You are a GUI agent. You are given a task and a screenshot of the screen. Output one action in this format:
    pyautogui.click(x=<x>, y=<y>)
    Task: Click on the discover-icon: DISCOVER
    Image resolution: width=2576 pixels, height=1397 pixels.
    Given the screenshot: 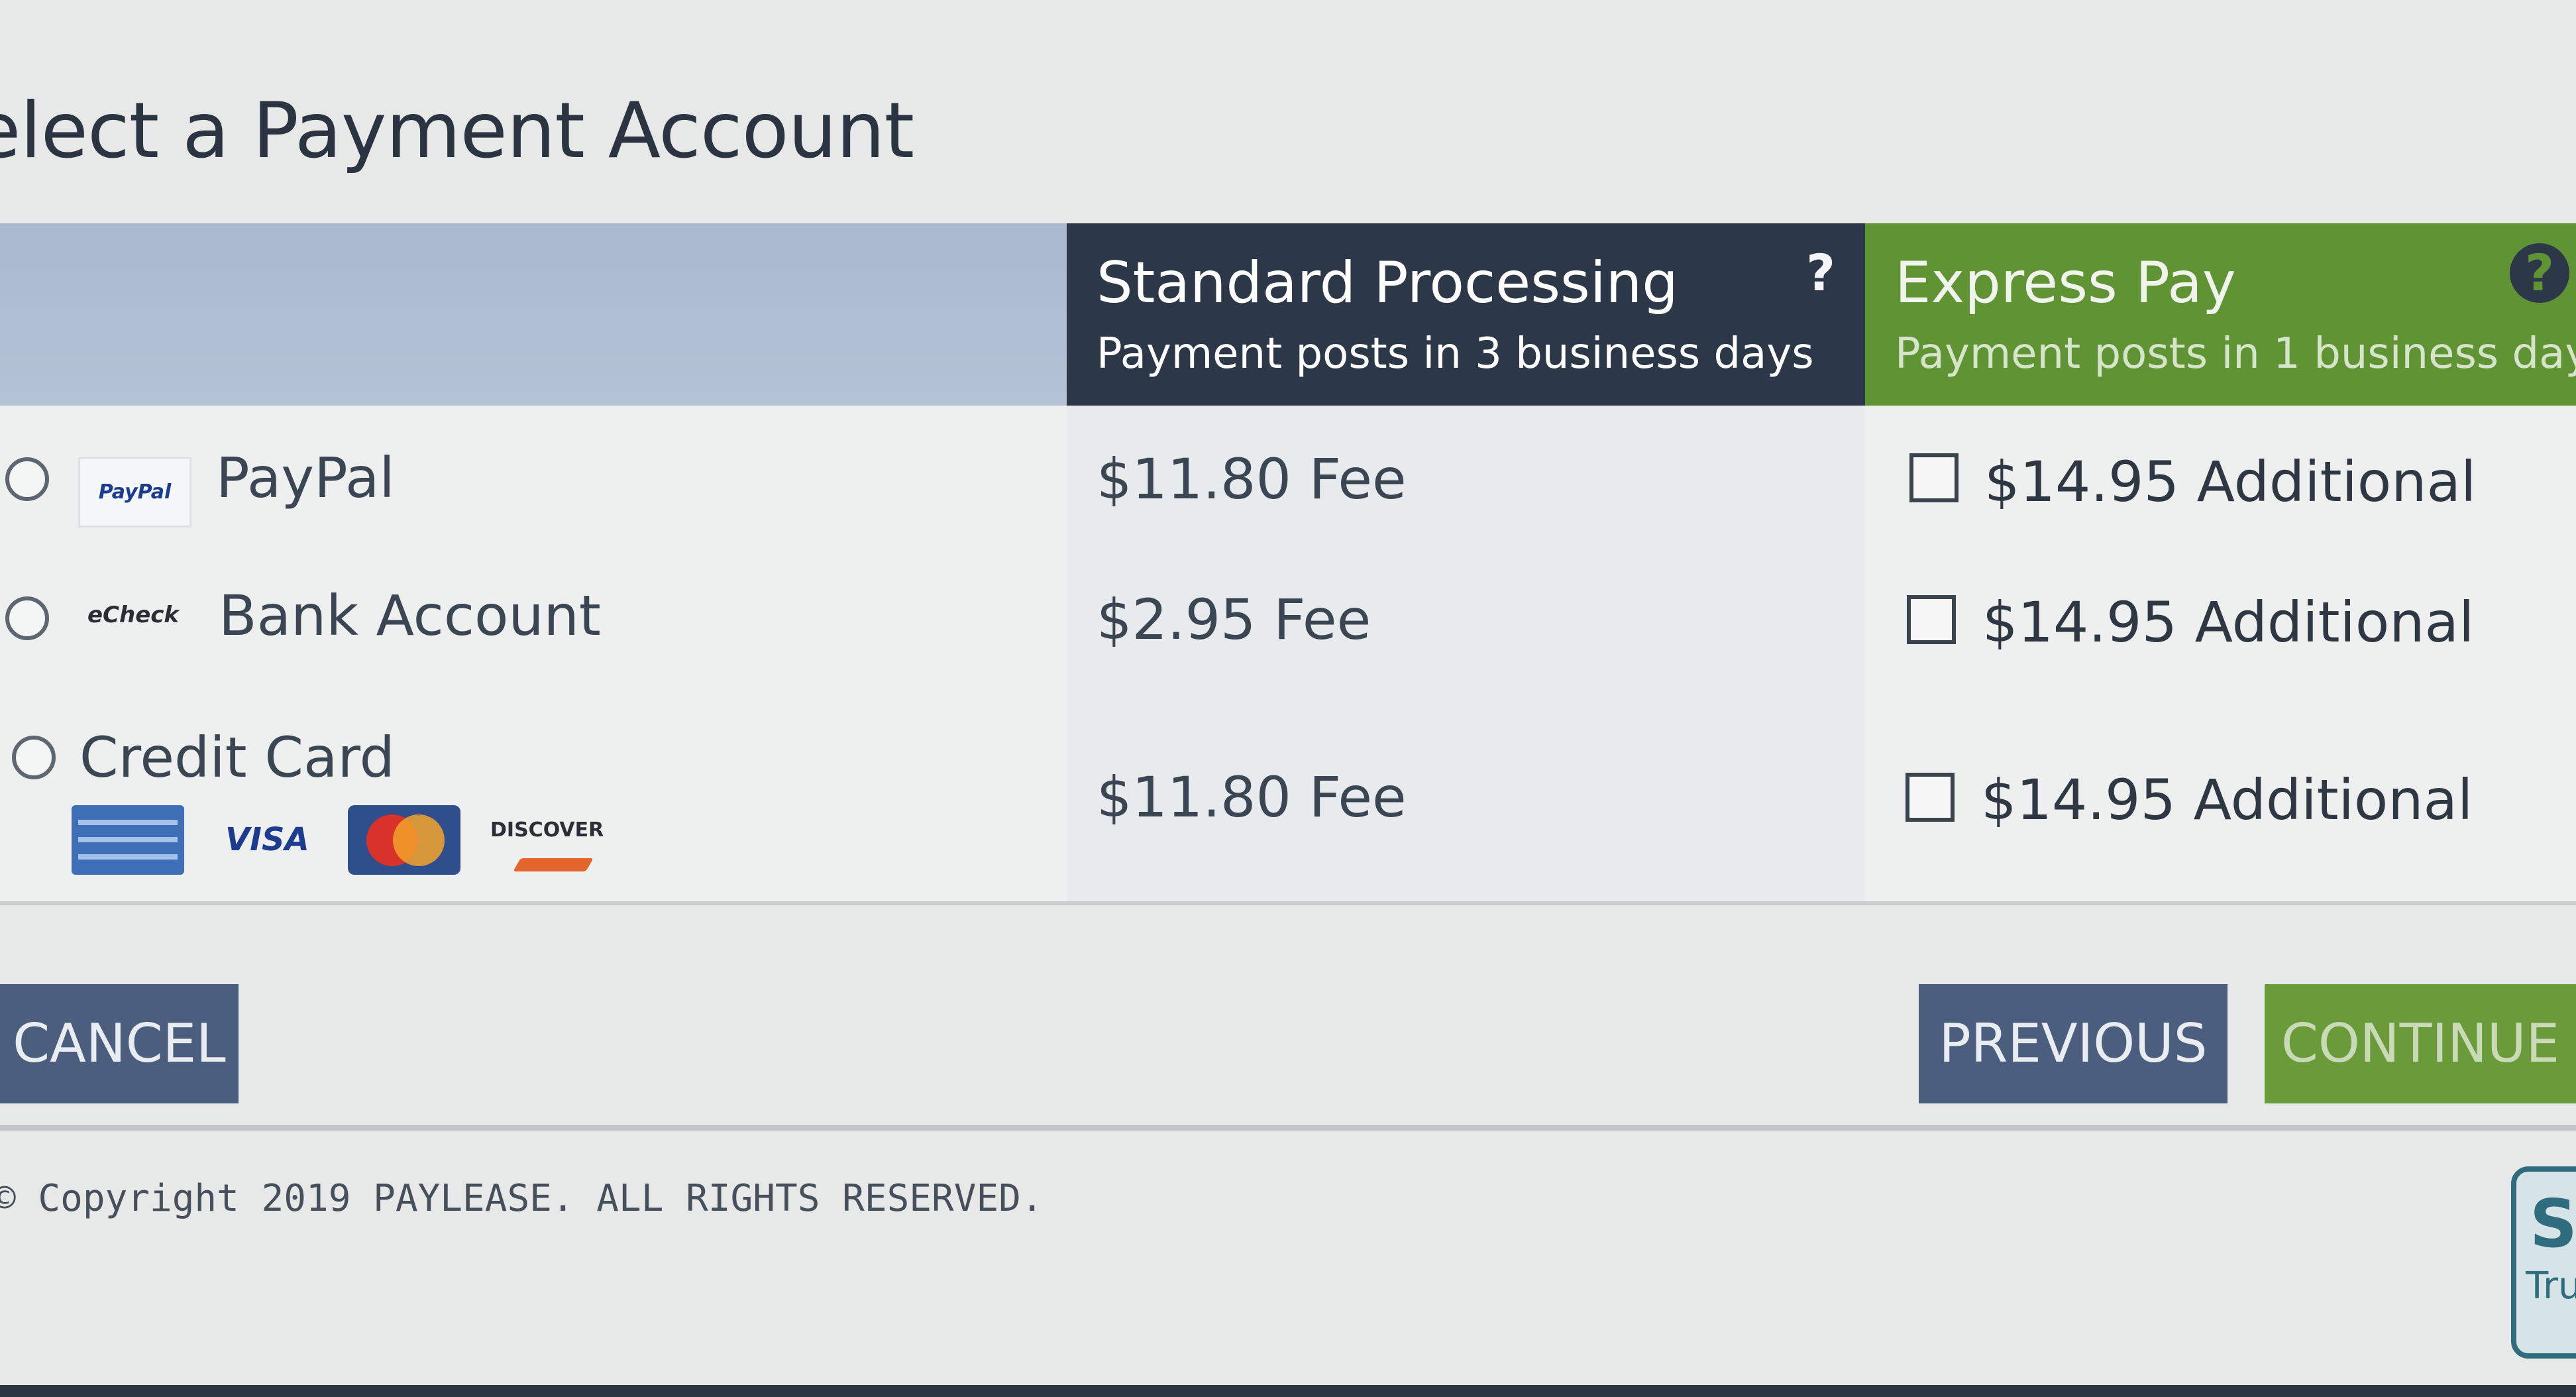 What is the action you would take?
    pyautogui.click(x=547, y=840)
    